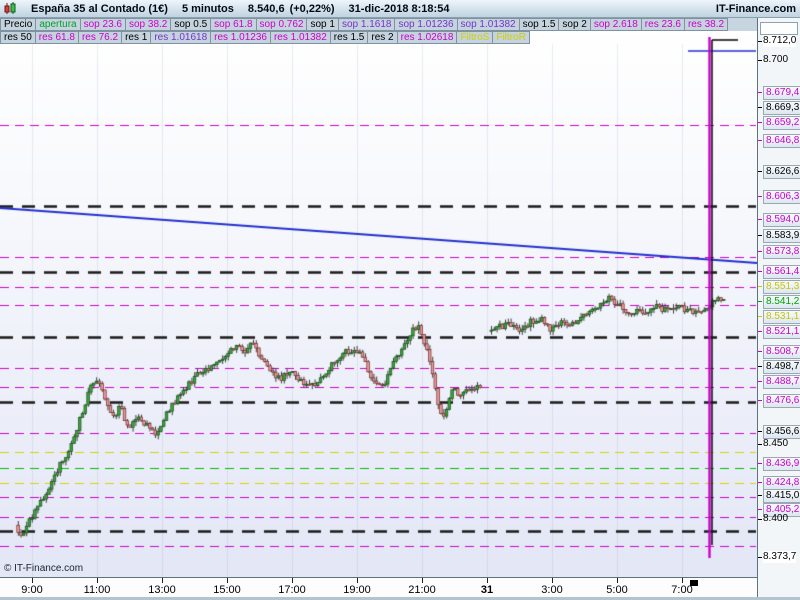 The height and width of the screenshot is (600, 800). I want to click on price-axis-label: 8.521,1, so click(781, 332).